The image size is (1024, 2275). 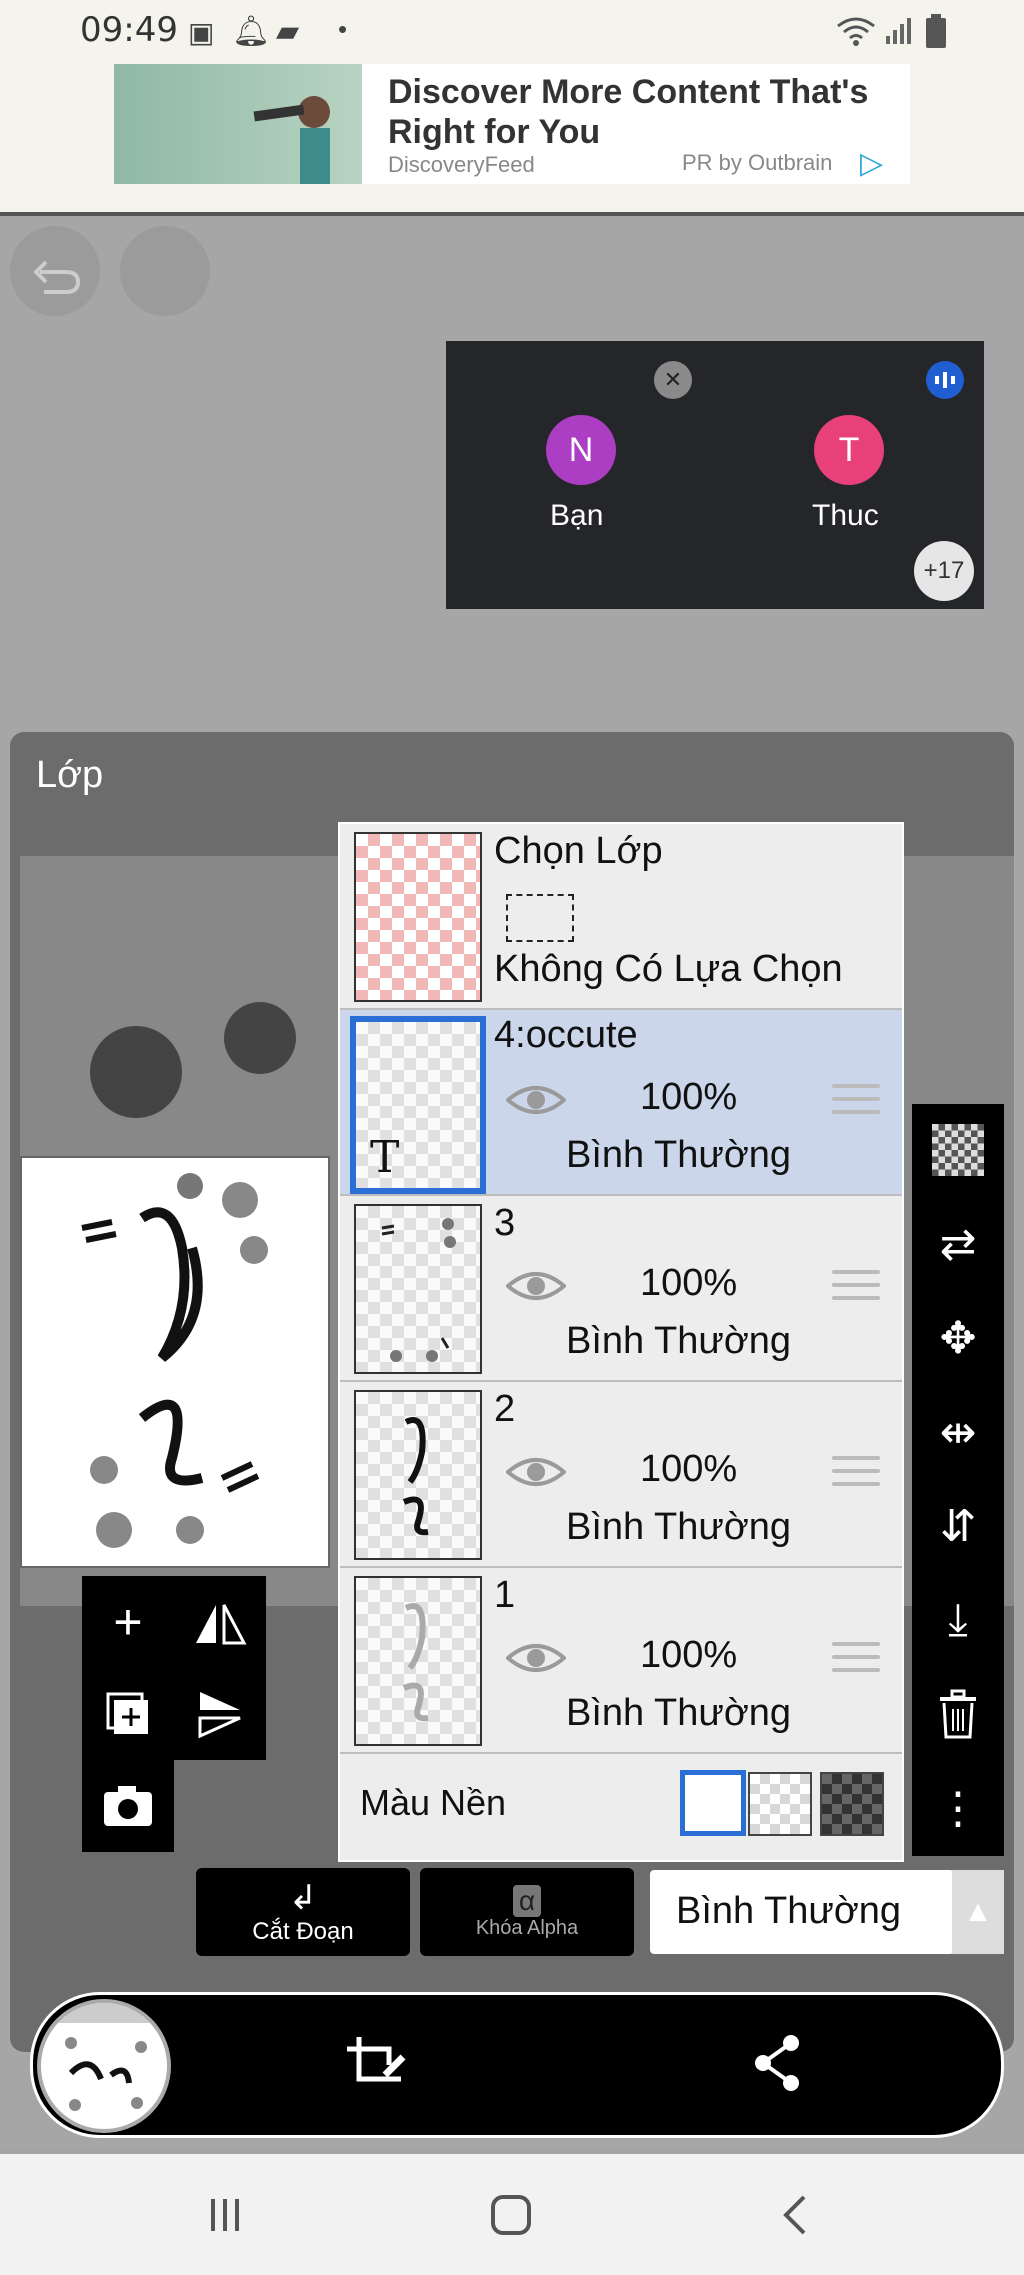 I want to click on selection-layer-row: Chọn Lớp Không Có Lựa Chọn, so click(x=621, y=917).